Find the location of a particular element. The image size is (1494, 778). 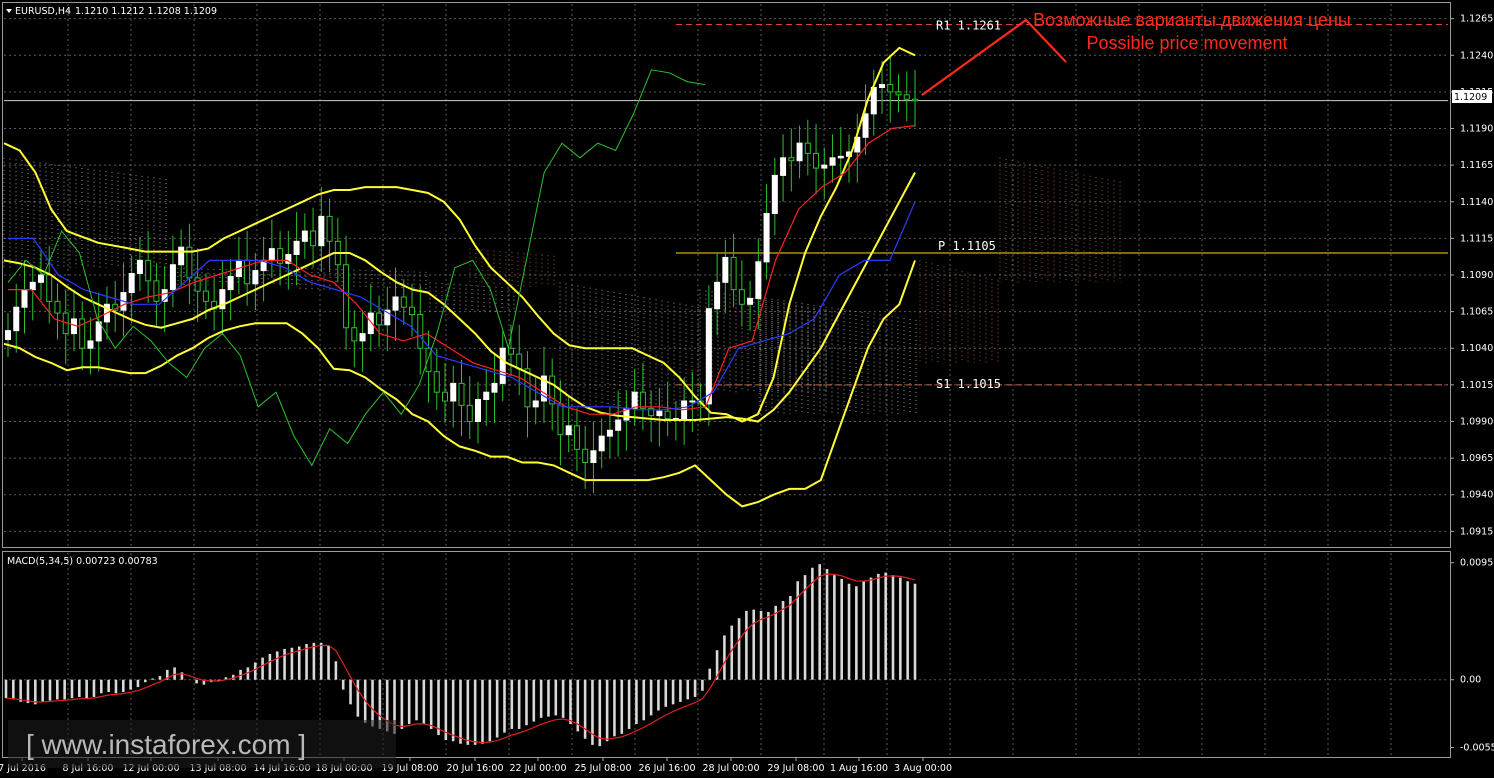

time-tick-label: 26 Jul 16:00 is located at coordinates (667, 768).